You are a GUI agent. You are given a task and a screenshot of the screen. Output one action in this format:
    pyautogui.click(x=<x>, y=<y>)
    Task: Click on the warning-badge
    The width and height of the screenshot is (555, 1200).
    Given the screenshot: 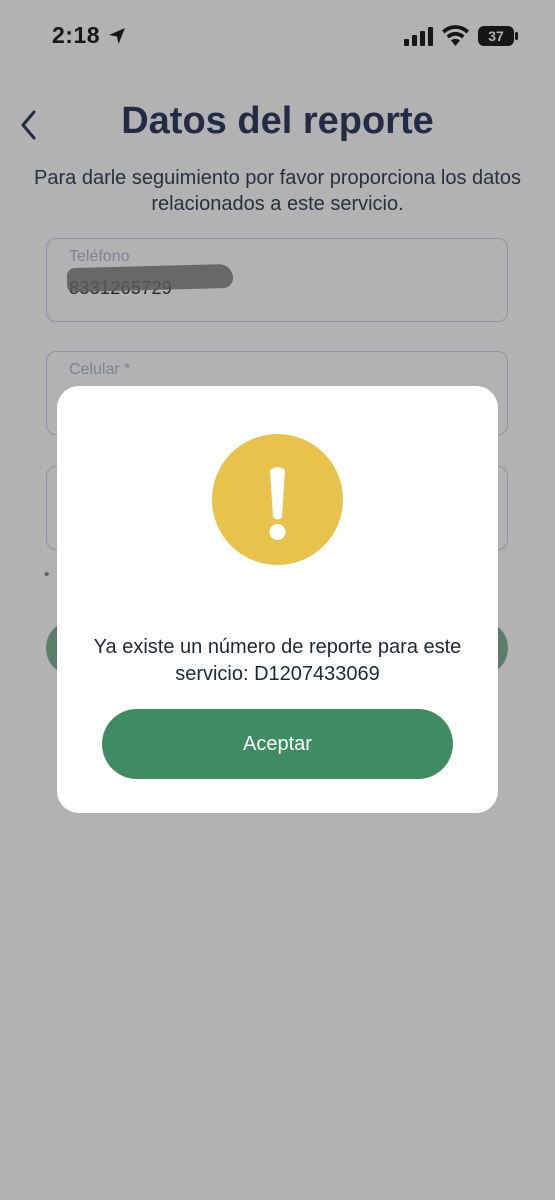 What is the action you would take?
    pyautogui.click(x=277, y=499)
    